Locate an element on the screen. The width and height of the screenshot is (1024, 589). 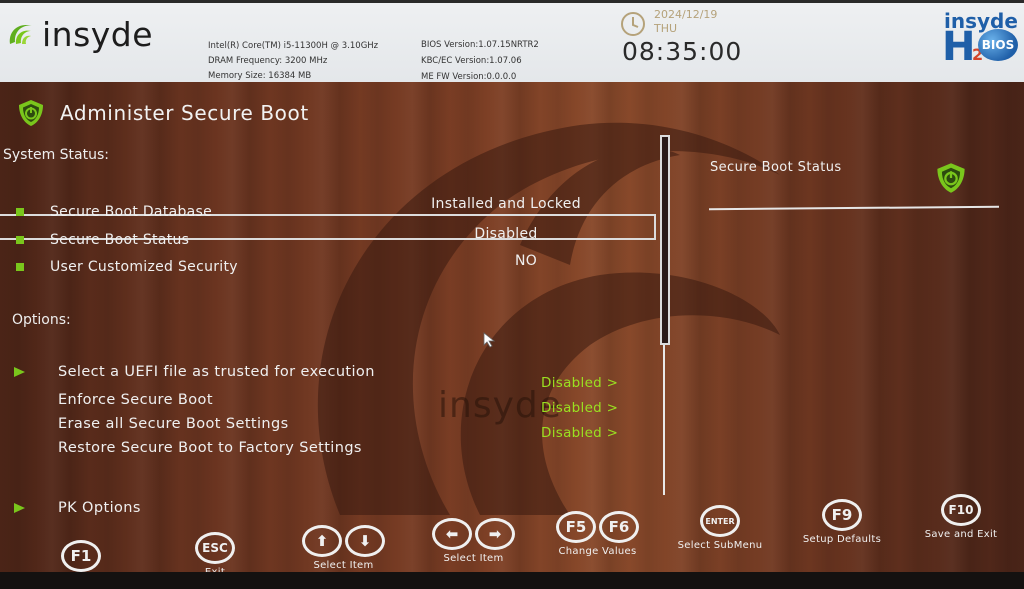
arrow-left-icon: ⬅ is located at coordinates (452, 534).